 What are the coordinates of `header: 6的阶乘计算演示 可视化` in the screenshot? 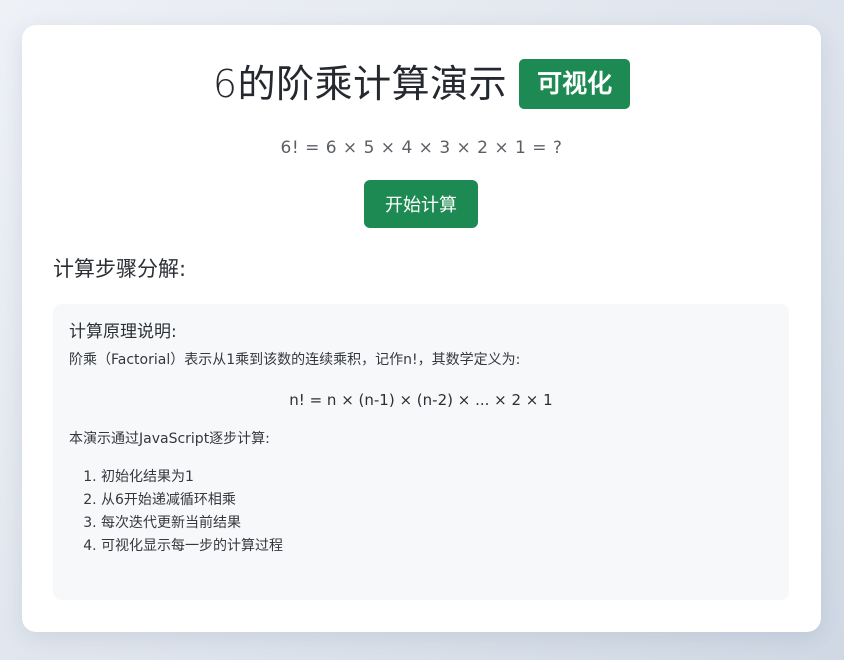 It's located at (421, 84).